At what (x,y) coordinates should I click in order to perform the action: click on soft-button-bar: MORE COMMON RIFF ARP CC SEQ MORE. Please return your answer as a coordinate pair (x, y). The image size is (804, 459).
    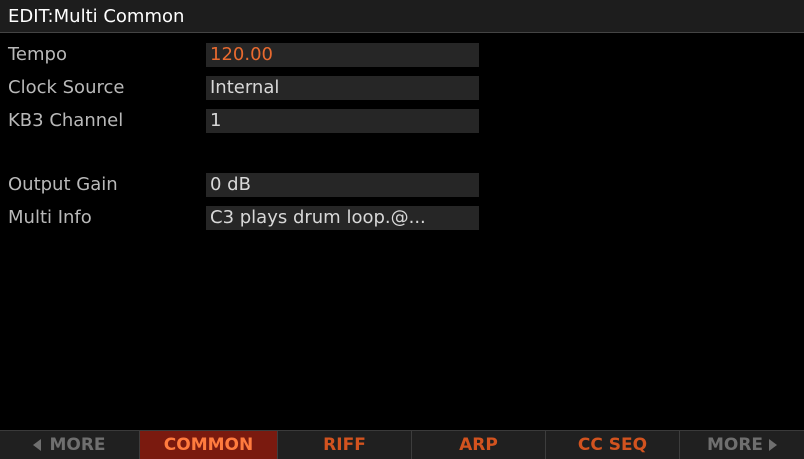
    Looking at the image, I should click on (402, 444).